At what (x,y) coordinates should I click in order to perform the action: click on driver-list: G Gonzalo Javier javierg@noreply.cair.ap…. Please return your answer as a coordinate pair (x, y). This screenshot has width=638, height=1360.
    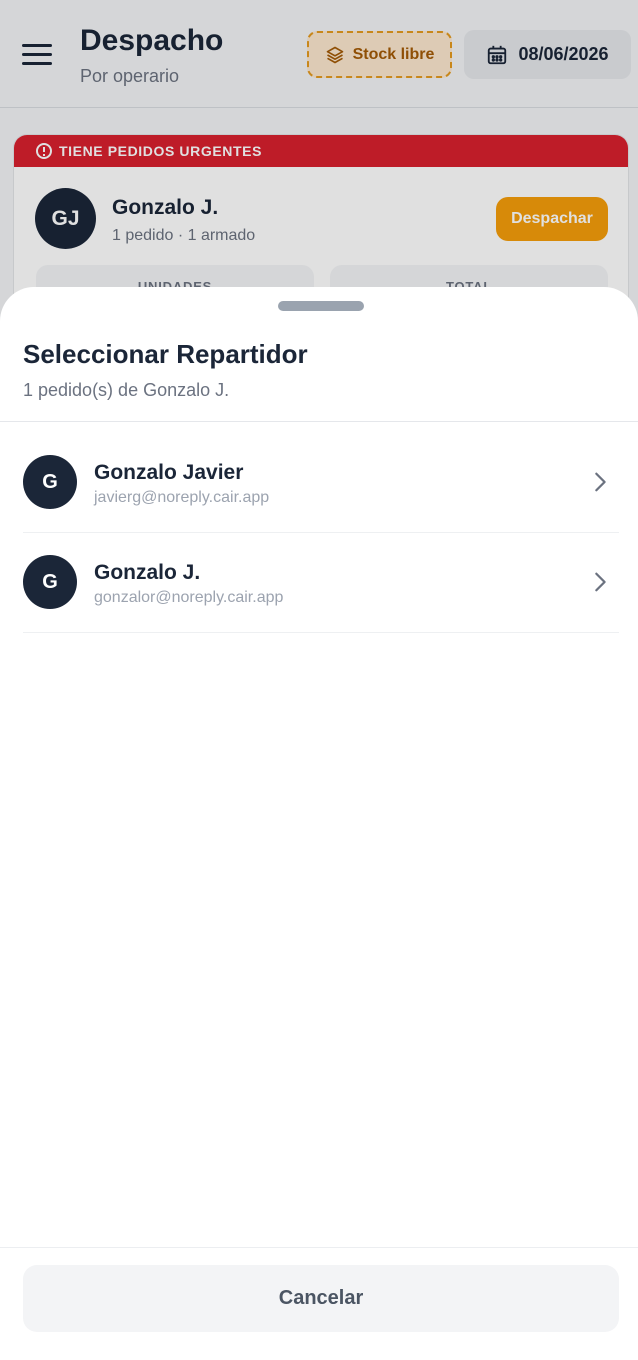
    Looking at the image, I should click on (321, 533).